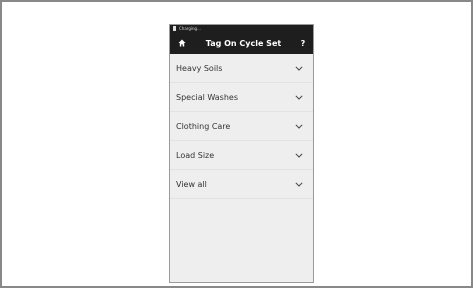 The height and width of the screenshot is (290, 473). What do you see at coordinates (241, 97) in the screenshot?
I see `menu-item-special-washes: Special Washes` at bounding box center [241, 97].